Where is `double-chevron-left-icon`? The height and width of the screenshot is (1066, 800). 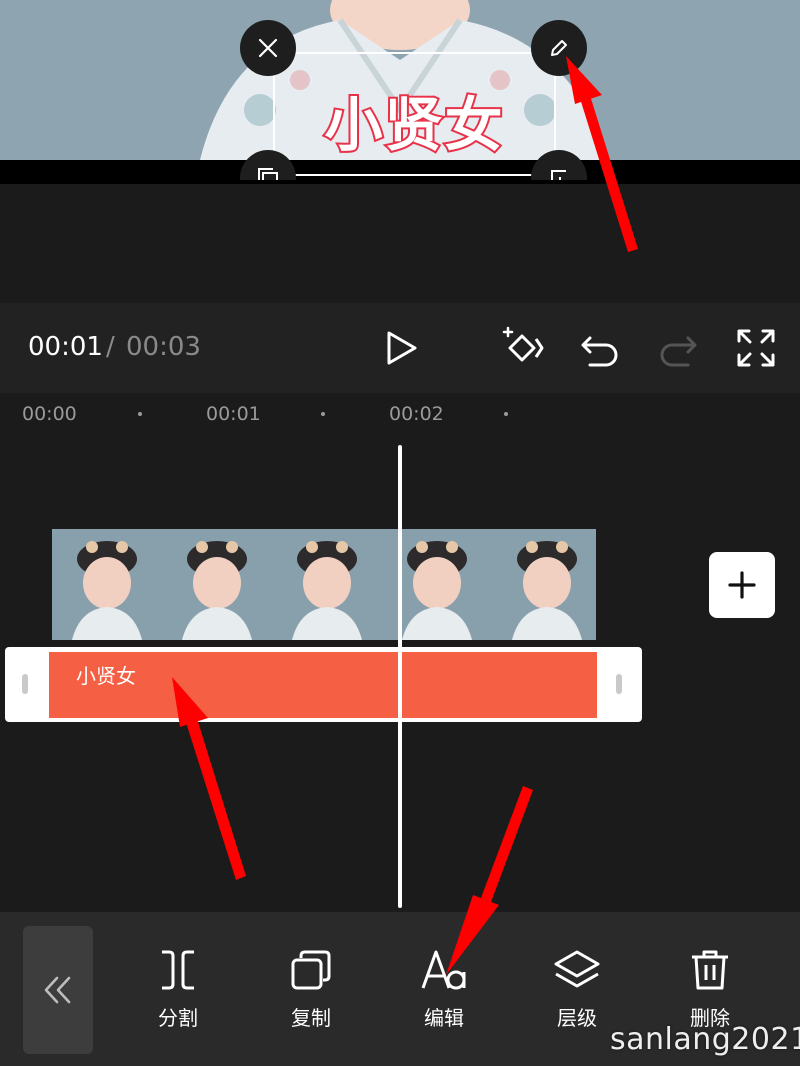 double-chevron-left-icon is located at coordinates (57, 990).